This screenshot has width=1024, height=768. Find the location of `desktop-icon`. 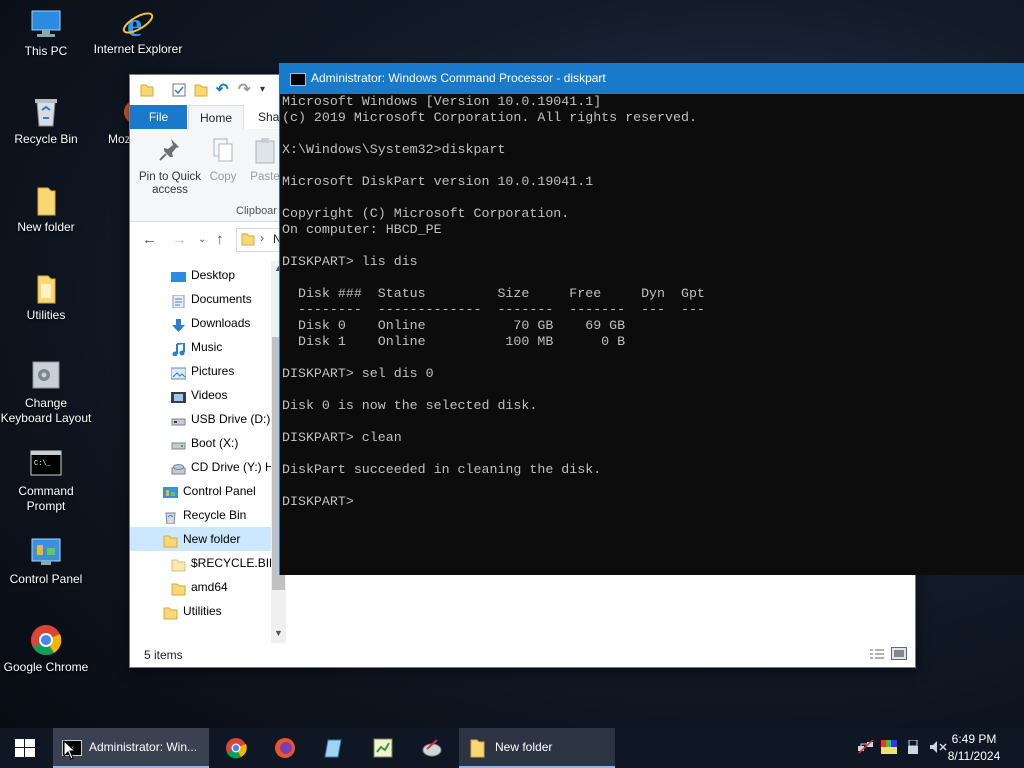

desktop-icon is located at coordinates (178, 275).